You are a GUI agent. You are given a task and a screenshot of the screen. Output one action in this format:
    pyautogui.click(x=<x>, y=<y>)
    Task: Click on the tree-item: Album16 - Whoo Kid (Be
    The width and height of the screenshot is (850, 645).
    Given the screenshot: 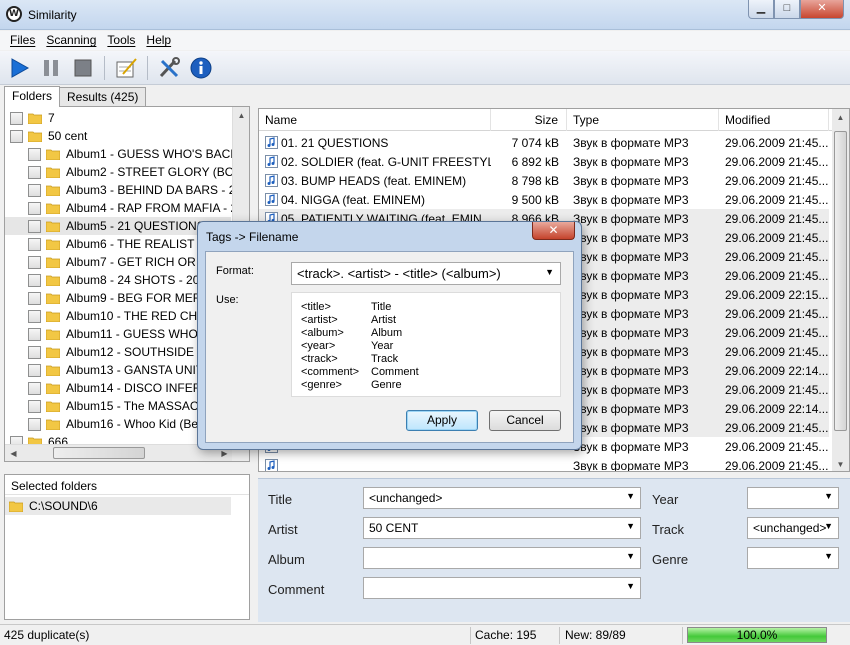 What is the action you would take?
    pyautogui.click(x=101, y=424)
    